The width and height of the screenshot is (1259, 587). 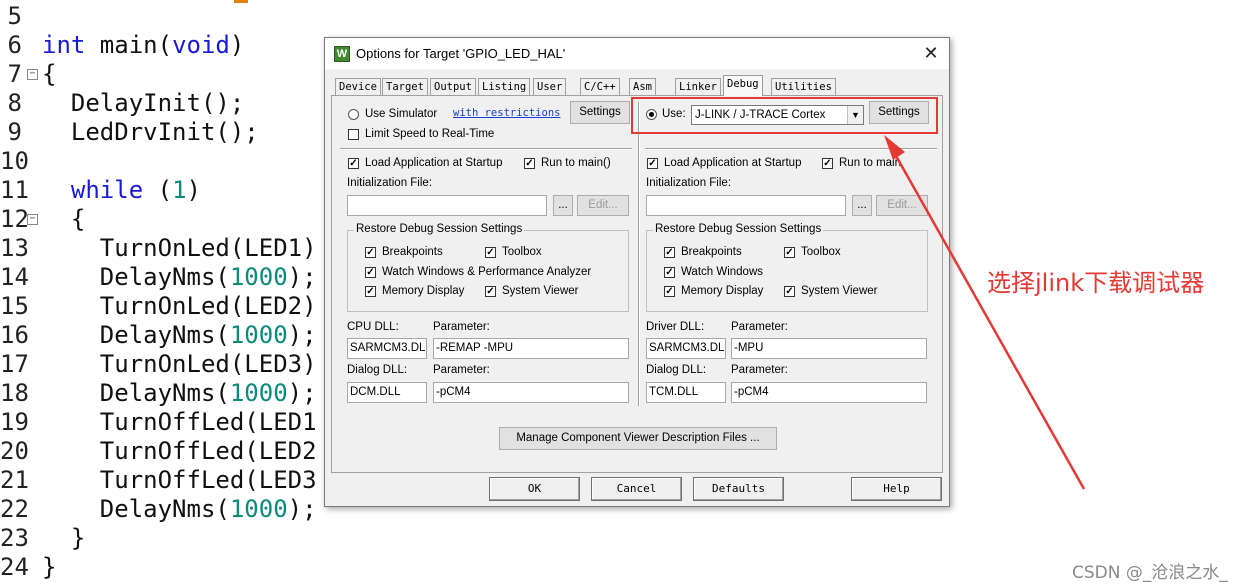 I want to click on code-line: DelayInit();, so click(x=143, y=103).